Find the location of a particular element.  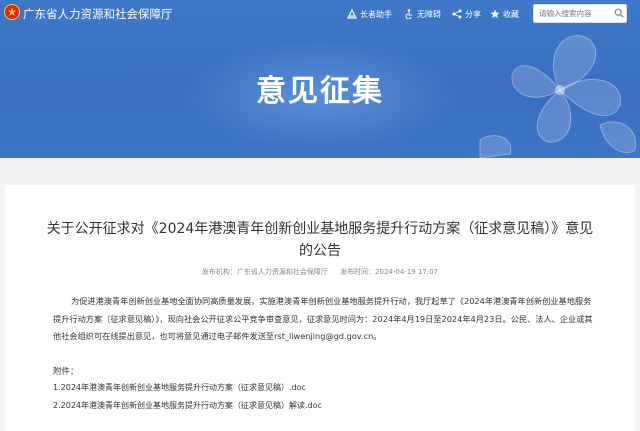

share-button: 分享 is located at coordinates (466, 14).